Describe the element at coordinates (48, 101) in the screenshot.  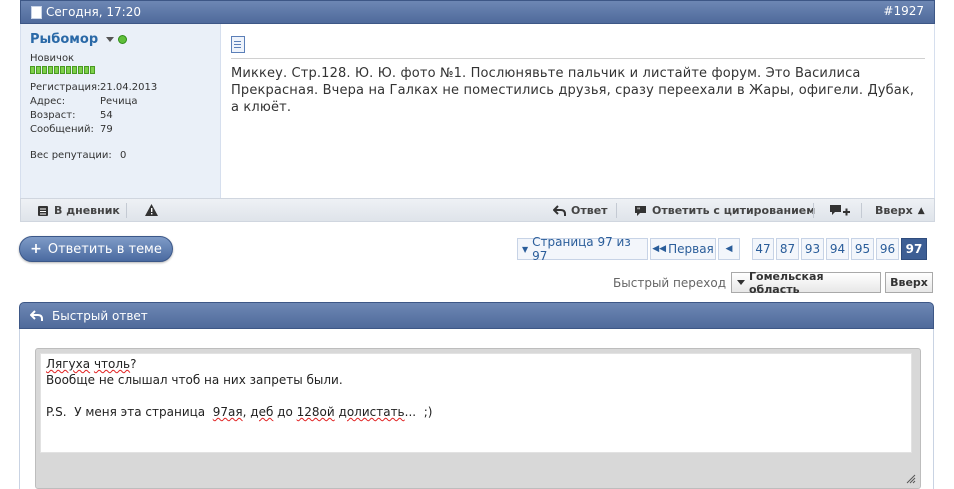
I see `address-label: Адрес:` at that location.